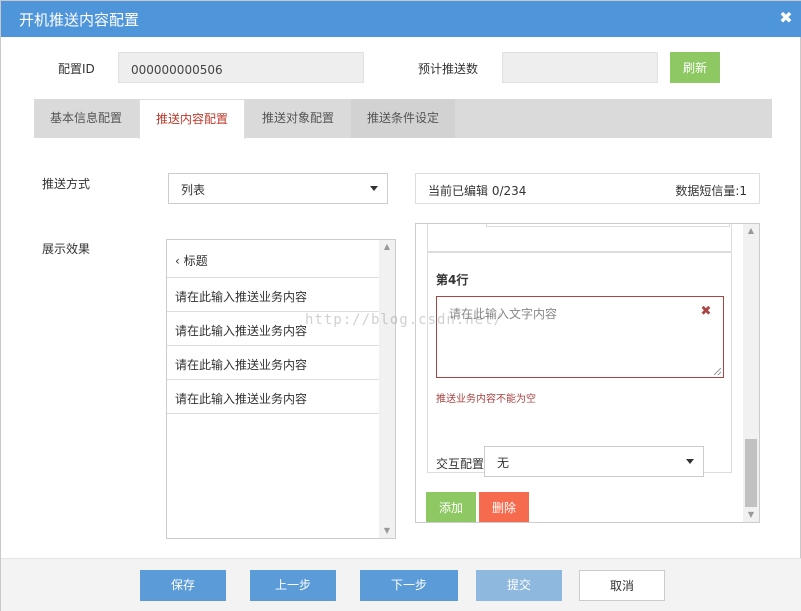 Image resolution: width=801 pixels, height=611 pixels. I want to click on refresh-button: 刷新, so click(695, 67).